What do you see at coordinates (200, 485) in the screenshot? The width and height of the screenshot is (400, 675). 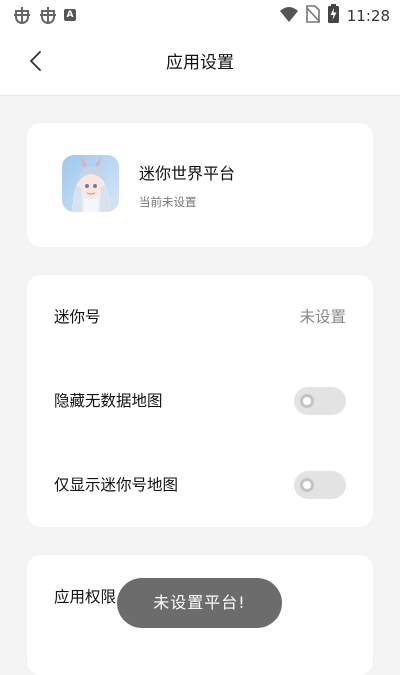 I see `show-mini-maps-row: 仅显示迷你号地图` at bounding box center [200, 485].